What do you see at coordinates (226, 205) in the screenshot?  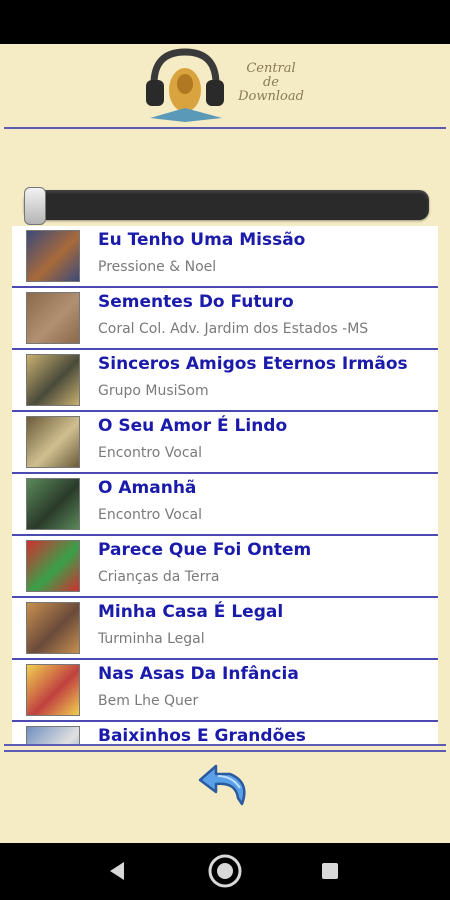 I see `seek-bar` at bounding box center [226, 205].